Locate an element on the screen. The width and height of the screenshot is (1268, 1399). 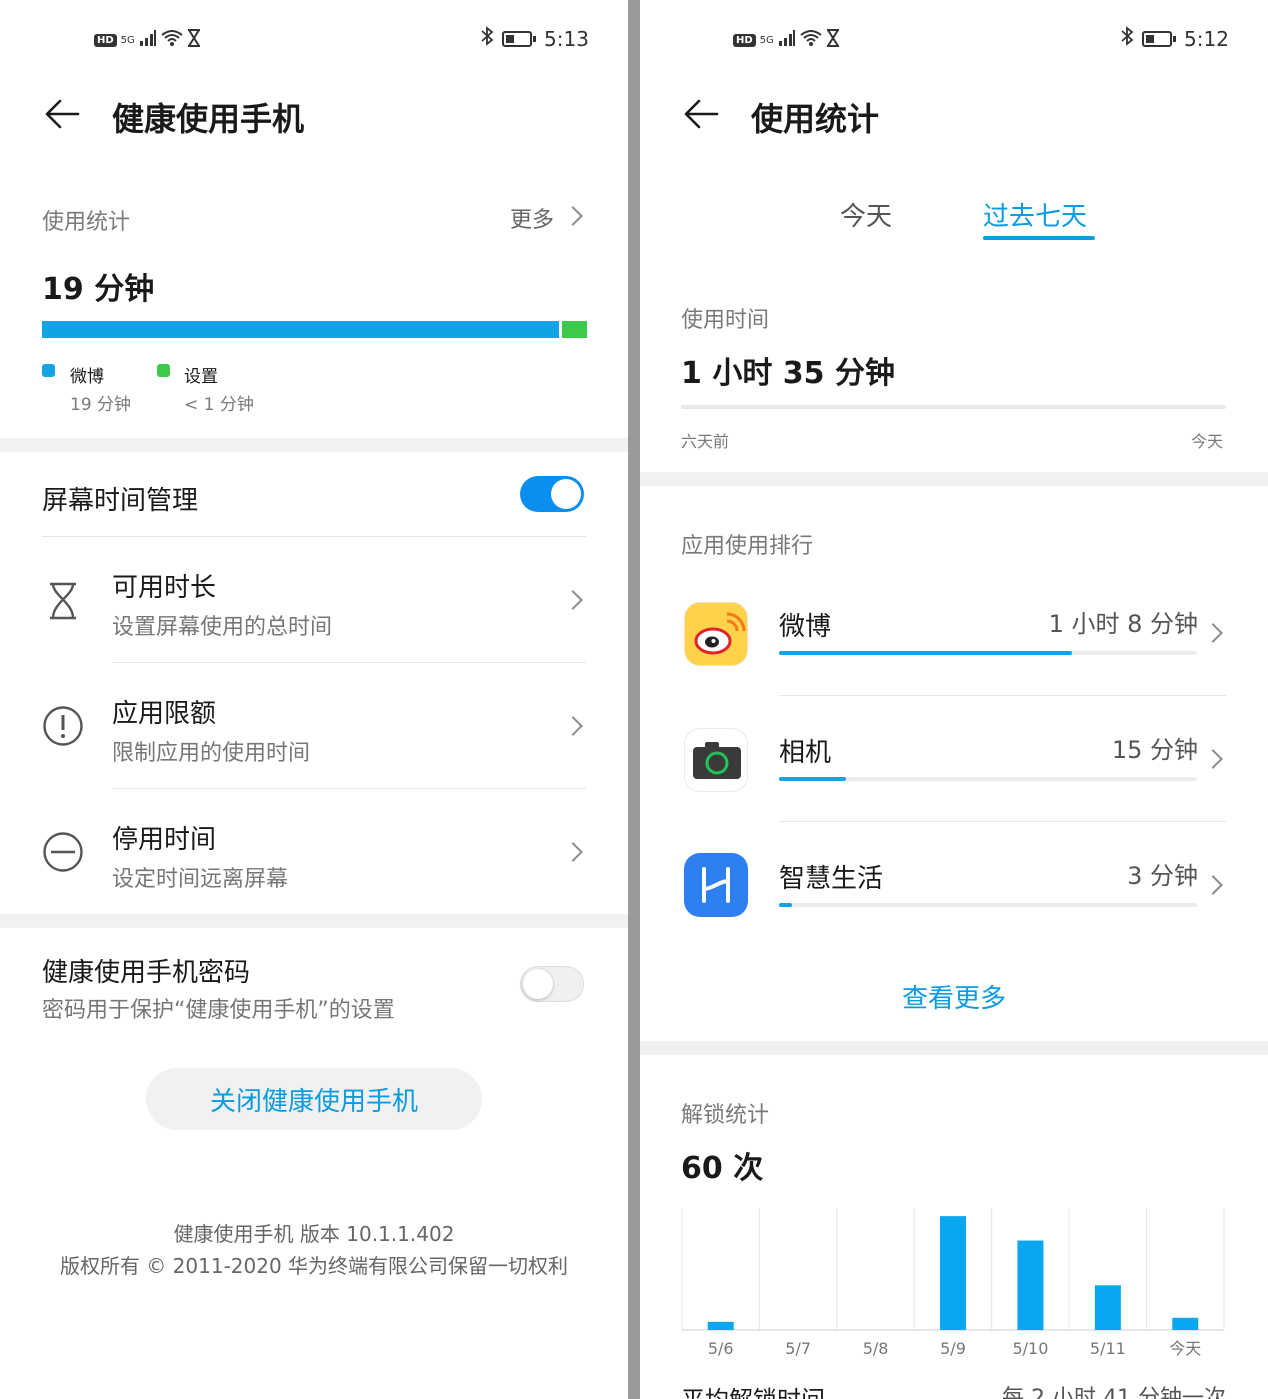
usage-time-value: 1 小时 35 分钟 is located at coordinates (788, 373).